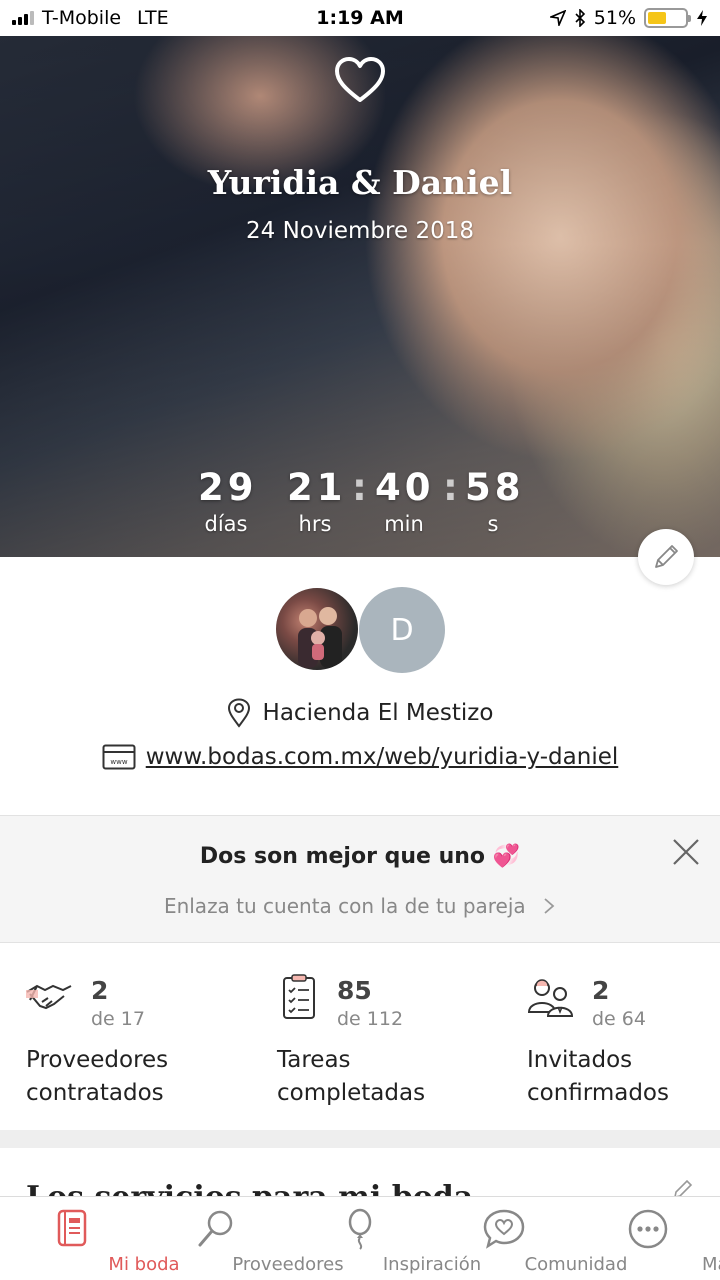  I want to click on stat-value: 85, so click(354, 990).